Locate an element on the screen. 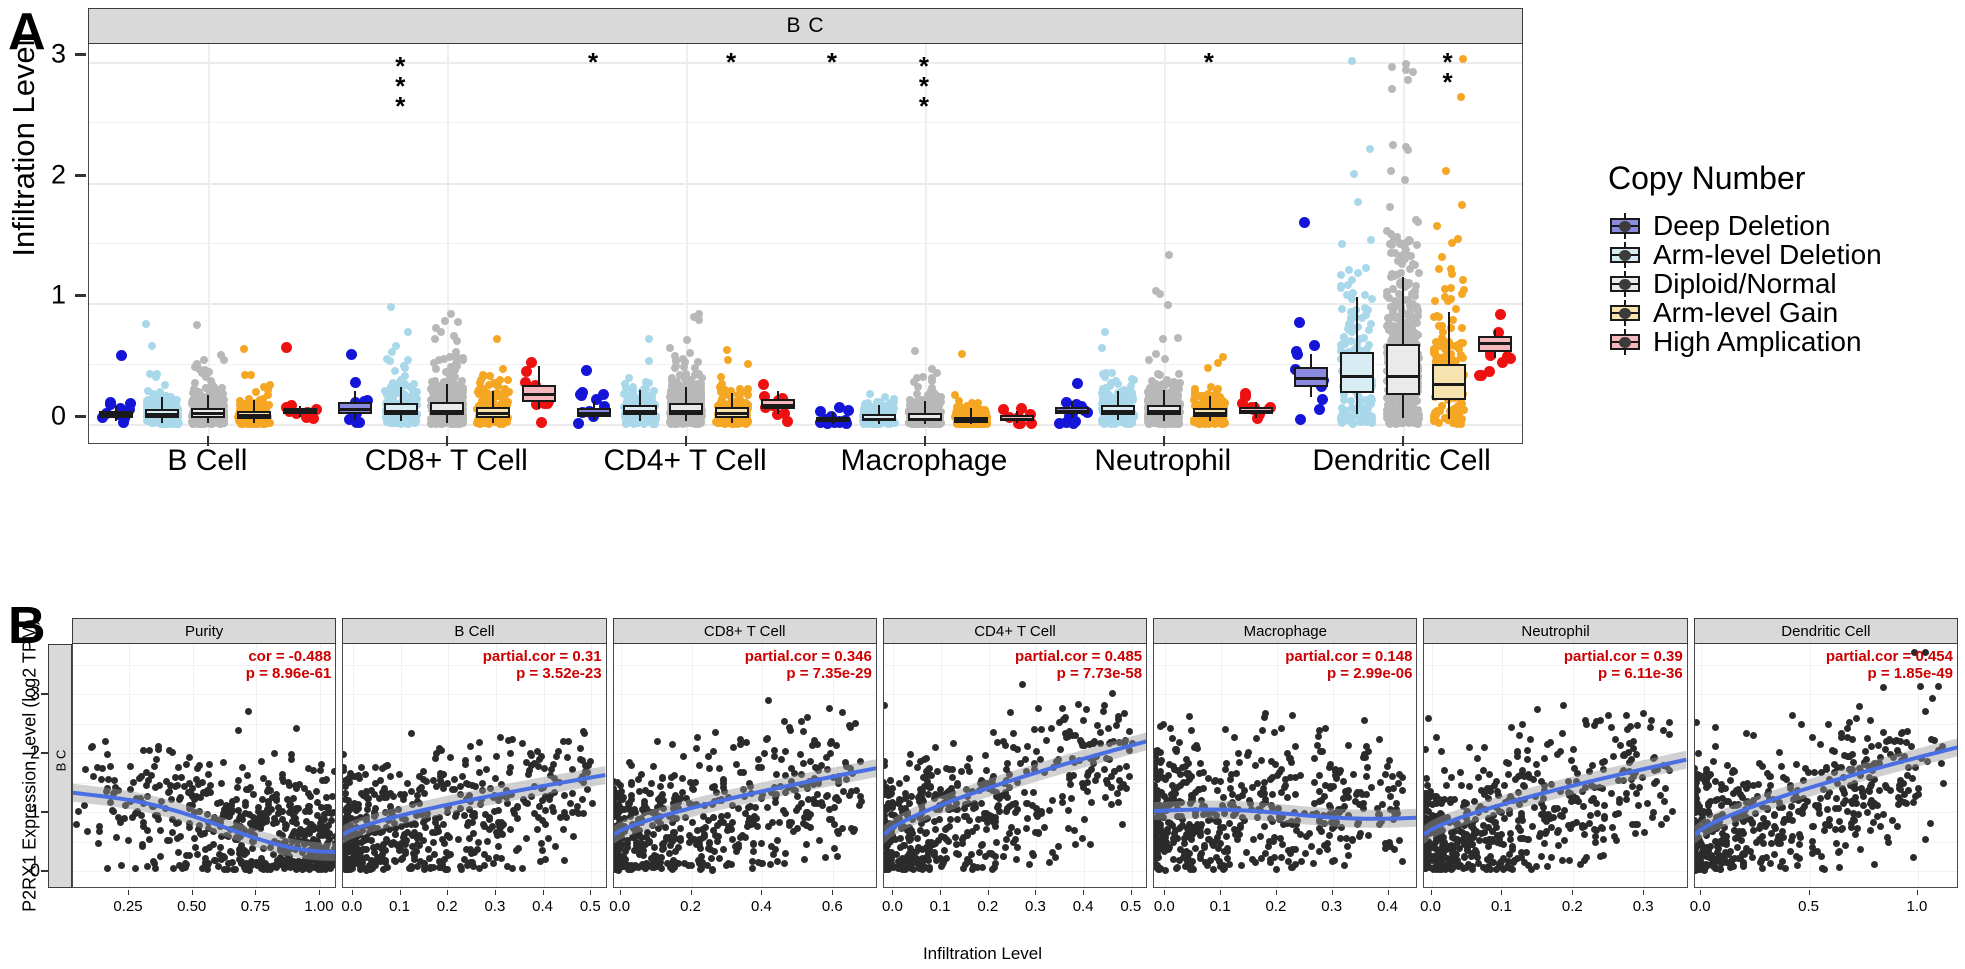 Image resolution: width=1965 pixels, height=969 pixels. legend-item-label: Arm-level Gain is located at coordinates (1746, 312).